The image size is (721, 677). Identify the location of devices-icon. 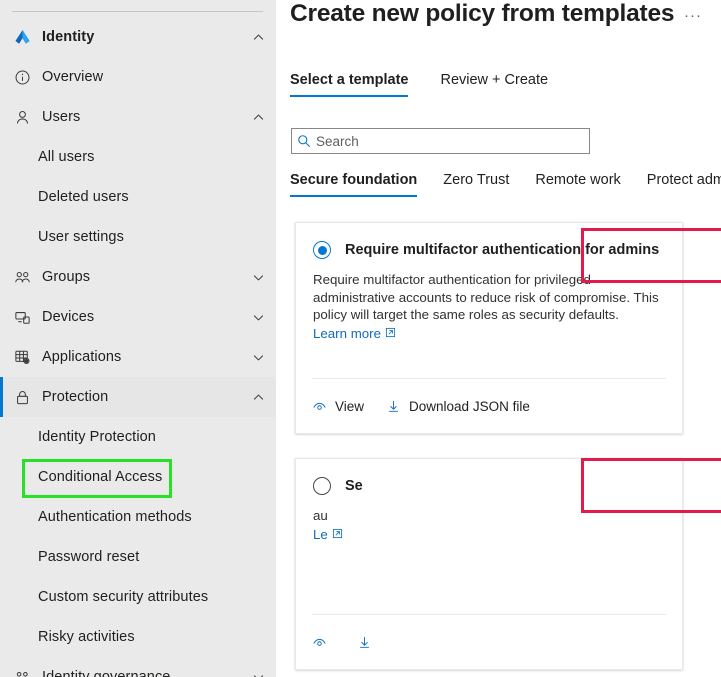
(22, 317).